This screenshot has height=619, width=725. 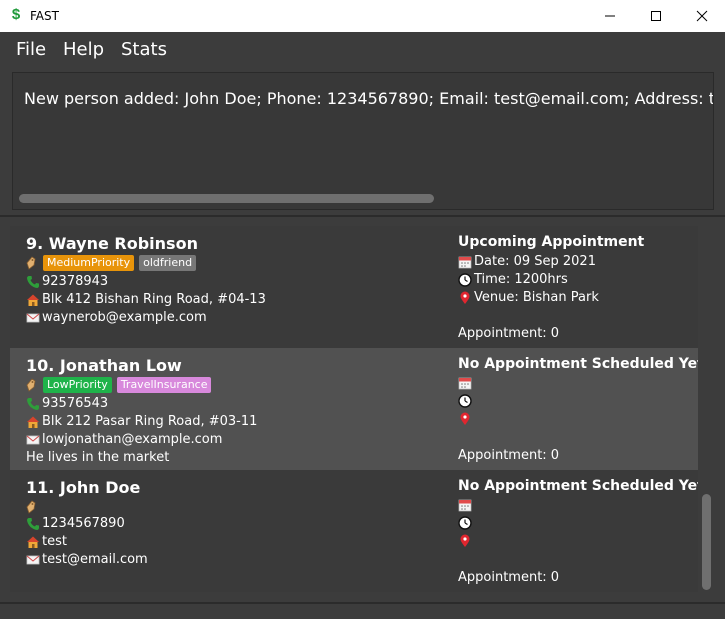 What do you see at coordinates (89, 263) in the screenshot?
I see `tag-chip: MediumPriority` at bounding box center [89, 263].